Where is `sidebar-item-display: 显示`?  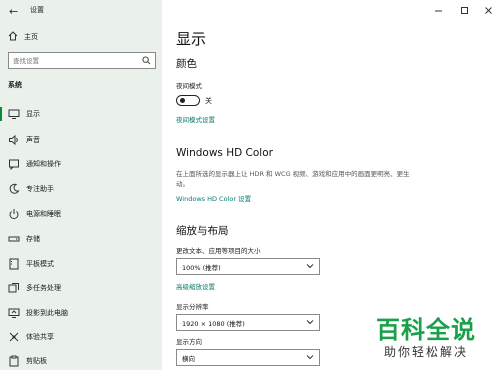 sidebar-item-display: 显示 is located at coordinates (81, 114).